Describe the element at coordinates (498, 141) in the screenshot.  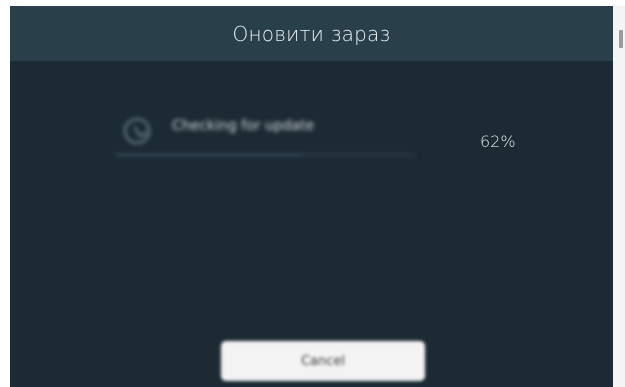
I see `progress-percent: 62%` at that location.